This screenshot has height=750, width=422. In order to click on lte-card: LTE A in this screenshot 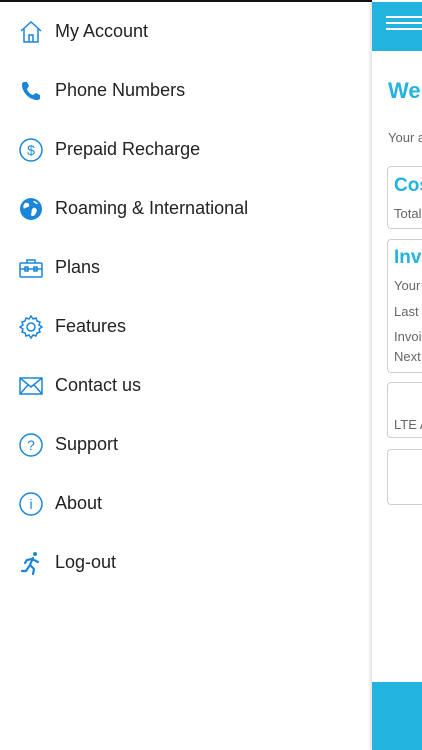, I will do `click(404, 410)`.